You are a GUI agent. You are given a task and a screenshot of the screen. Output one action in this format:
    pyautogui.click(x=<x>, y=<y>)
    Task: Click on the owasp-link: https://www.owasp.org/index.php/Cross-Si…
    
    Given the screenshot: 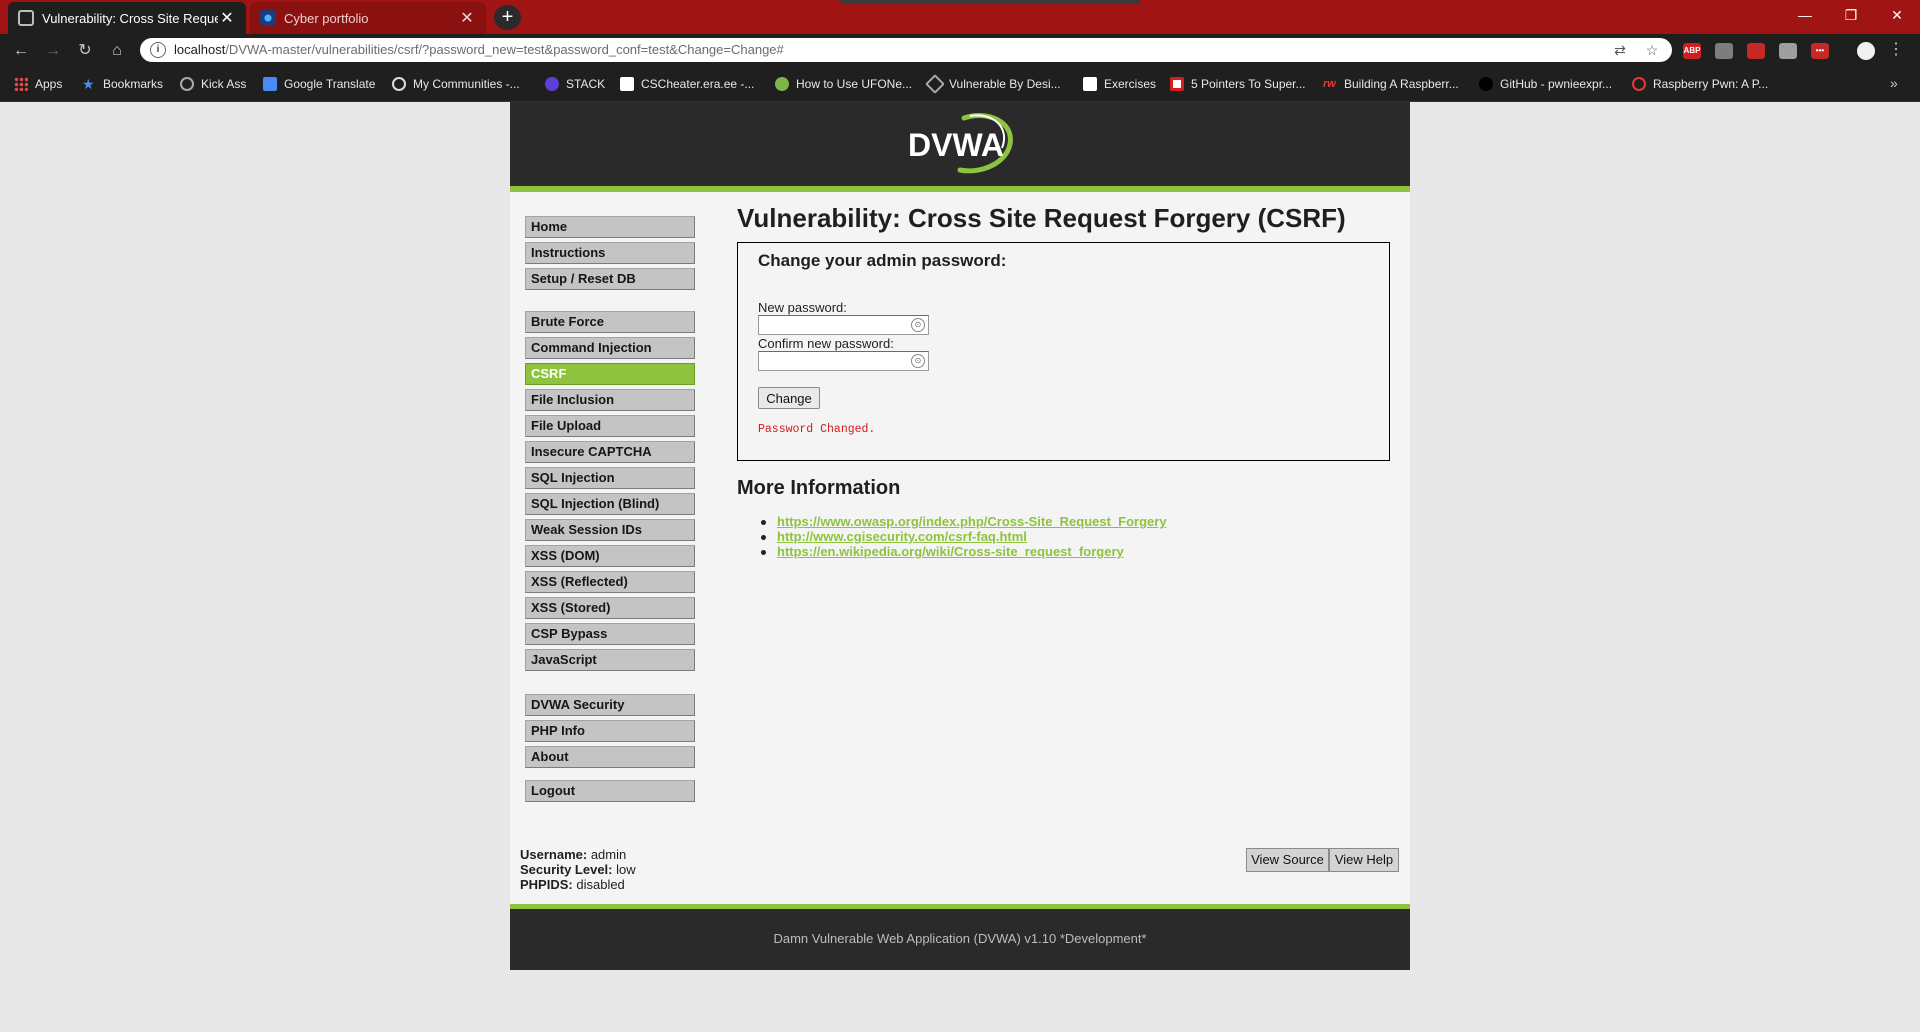 What is the action you would take?
    pyautogui.click(x=972, y=521)
    